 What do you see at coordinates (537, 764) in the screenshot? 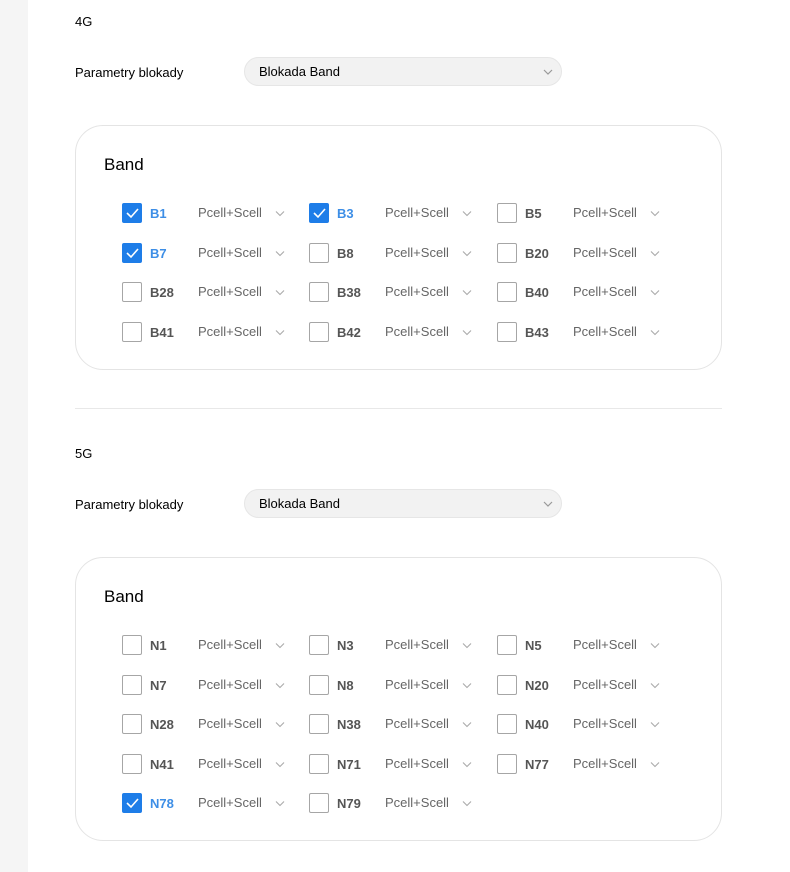
I see `band-label: N77` at bounding box center [537, 764].